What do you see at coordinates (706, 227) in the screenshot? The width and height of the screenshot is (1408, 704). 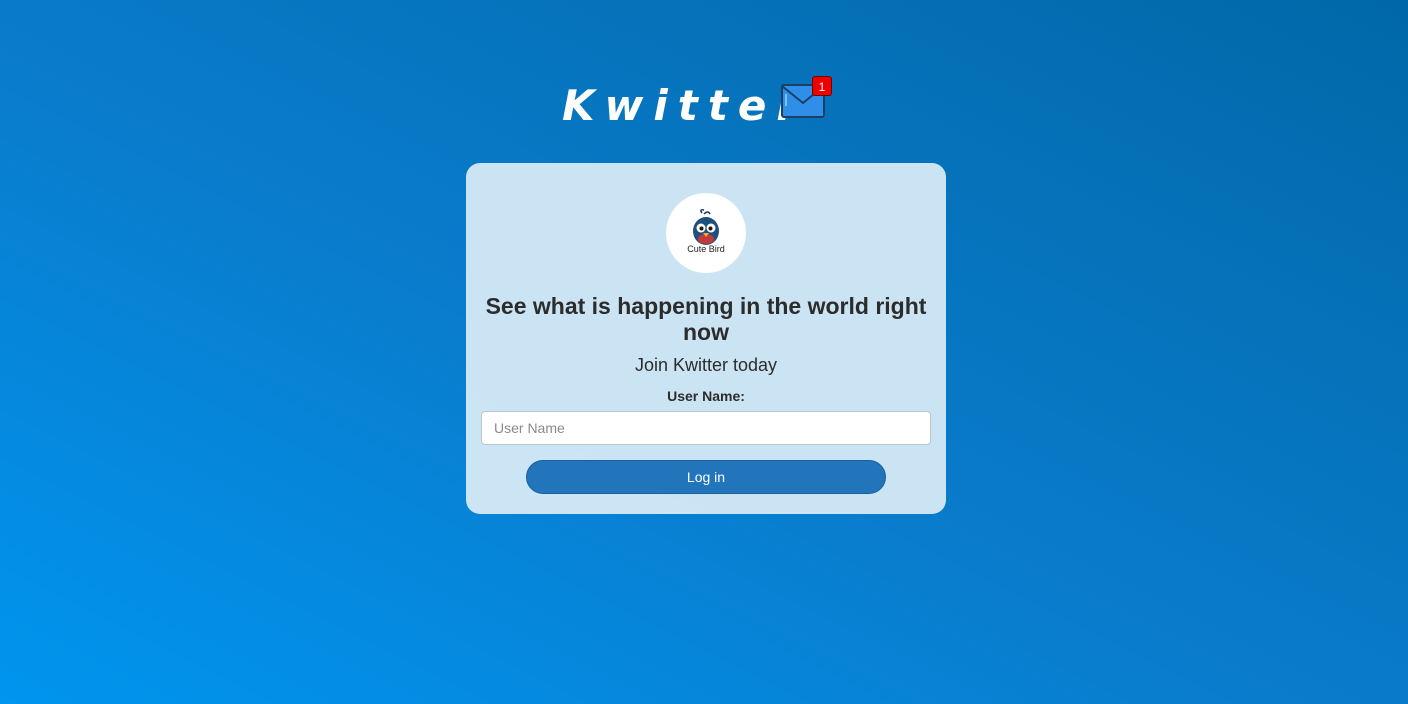 I see `bird-icon` at bounding box center [706, 227].